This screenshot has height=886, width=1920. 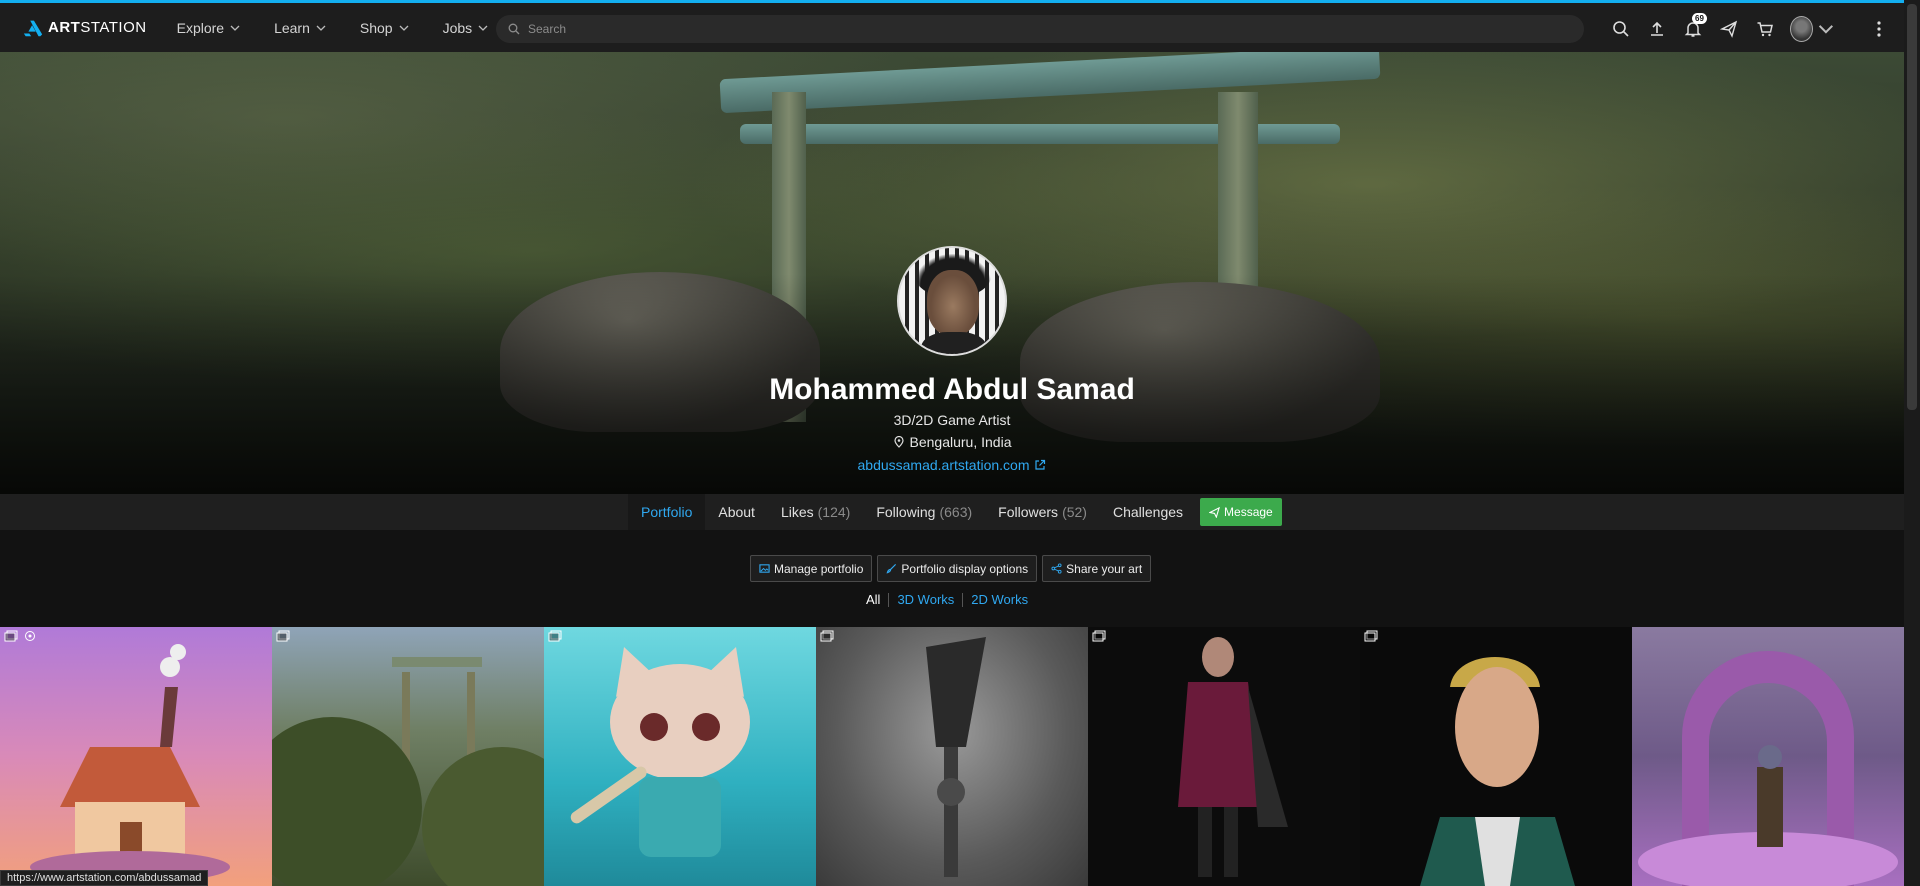 What do you see at coordinates (960, 442) in the screenshot?
I see `profile-location-text: Bengaluru, India` at bounding box center [960, 442].